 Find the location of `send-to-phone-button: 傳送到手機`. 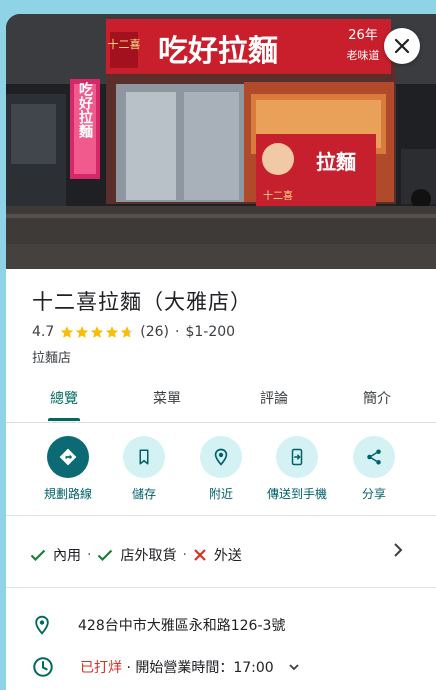

send-to-phone-button: 傳送到手機 is located at coordinates (297, 469).